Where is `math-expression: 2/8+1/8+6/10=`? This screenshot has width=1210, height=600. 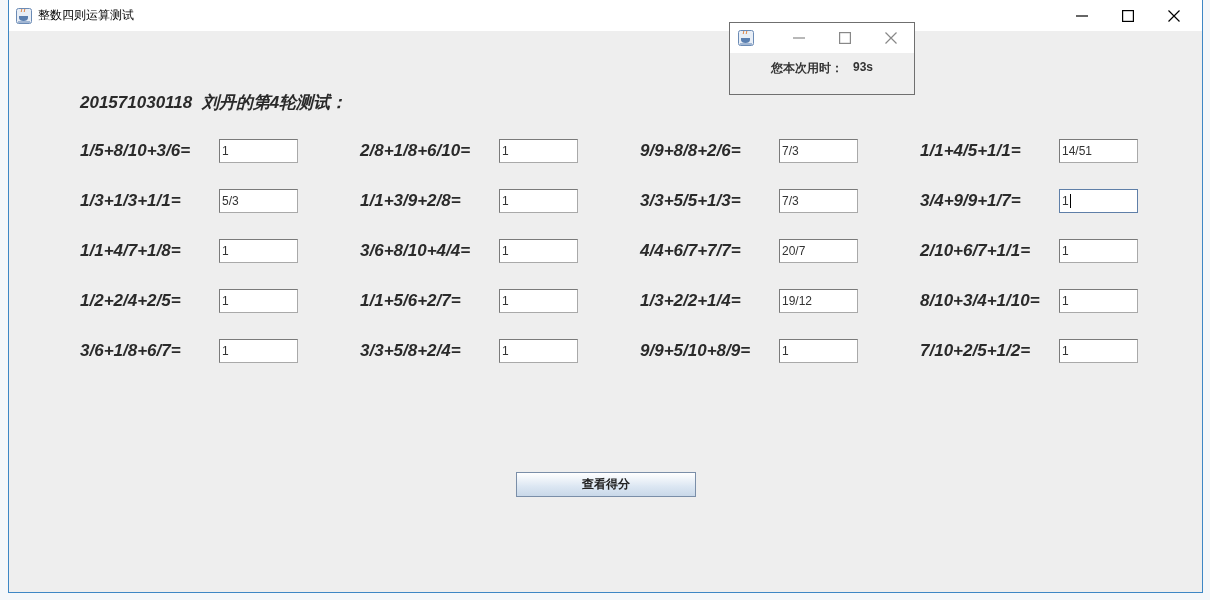 math-expression: 2/8+1/8+6/10= is located at coordinates (416, 151).